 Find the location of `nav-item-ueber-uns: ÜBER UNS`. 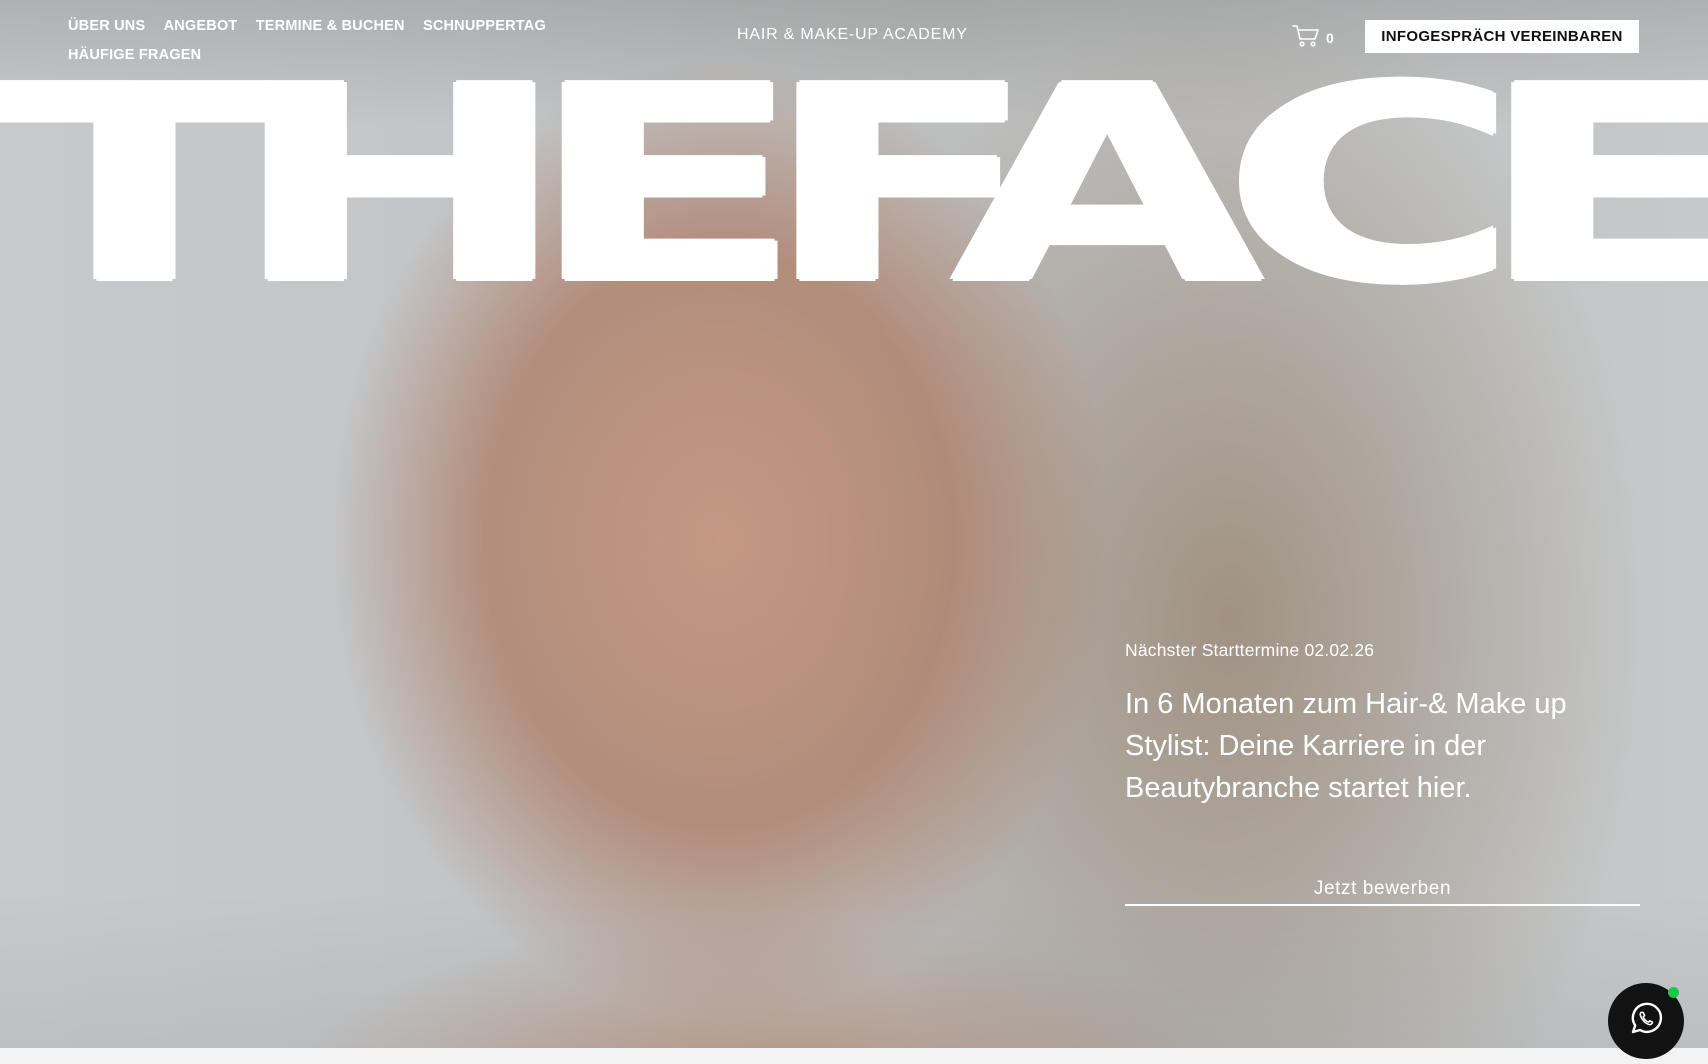

nav-item-ueber-uns: ÜBER UNS is located at coordinates (106, 26).